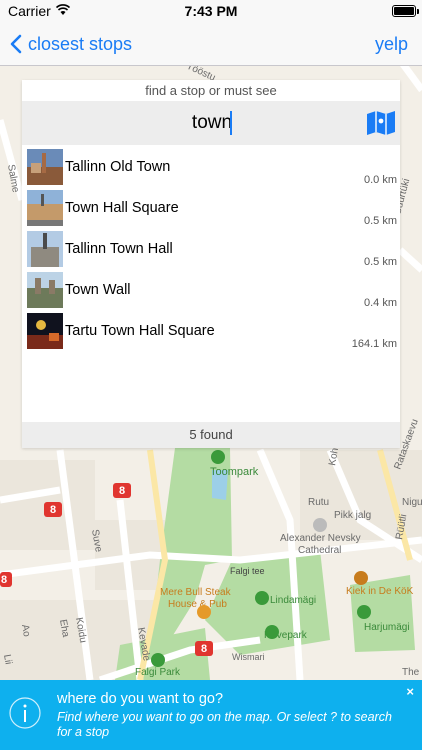  I want to click on info-icon, so click(25, 713).